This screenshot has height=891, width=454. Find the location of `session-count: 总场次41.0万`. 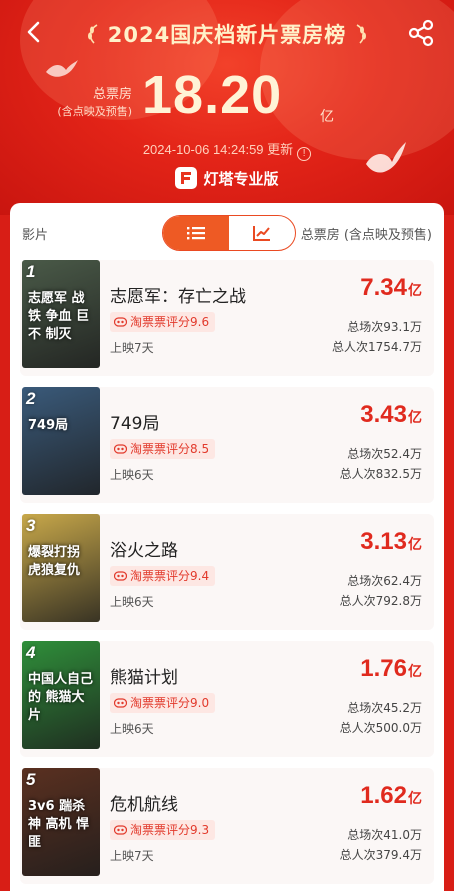

session-count: 总场次41.0万 is located at coordinates (384, 835).